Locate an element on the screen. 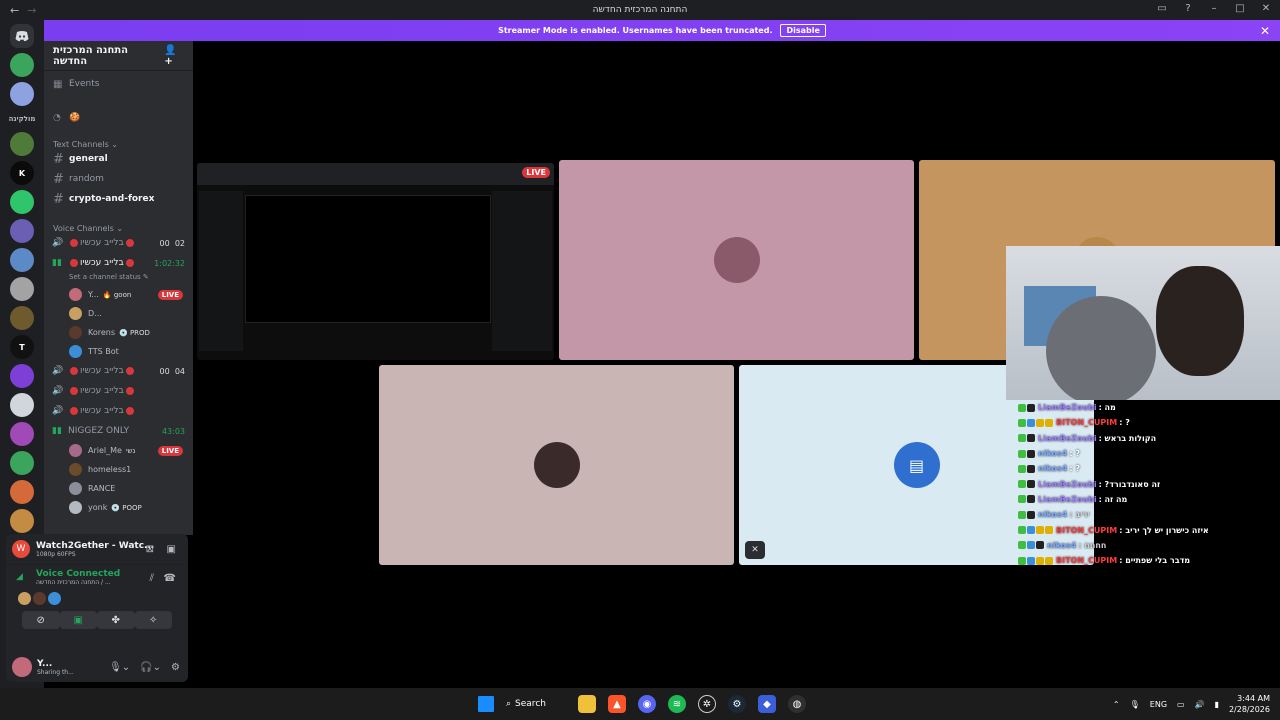 This screenshot has width=1280, height=720. server-icon: T is located at coordinates (22, 347).